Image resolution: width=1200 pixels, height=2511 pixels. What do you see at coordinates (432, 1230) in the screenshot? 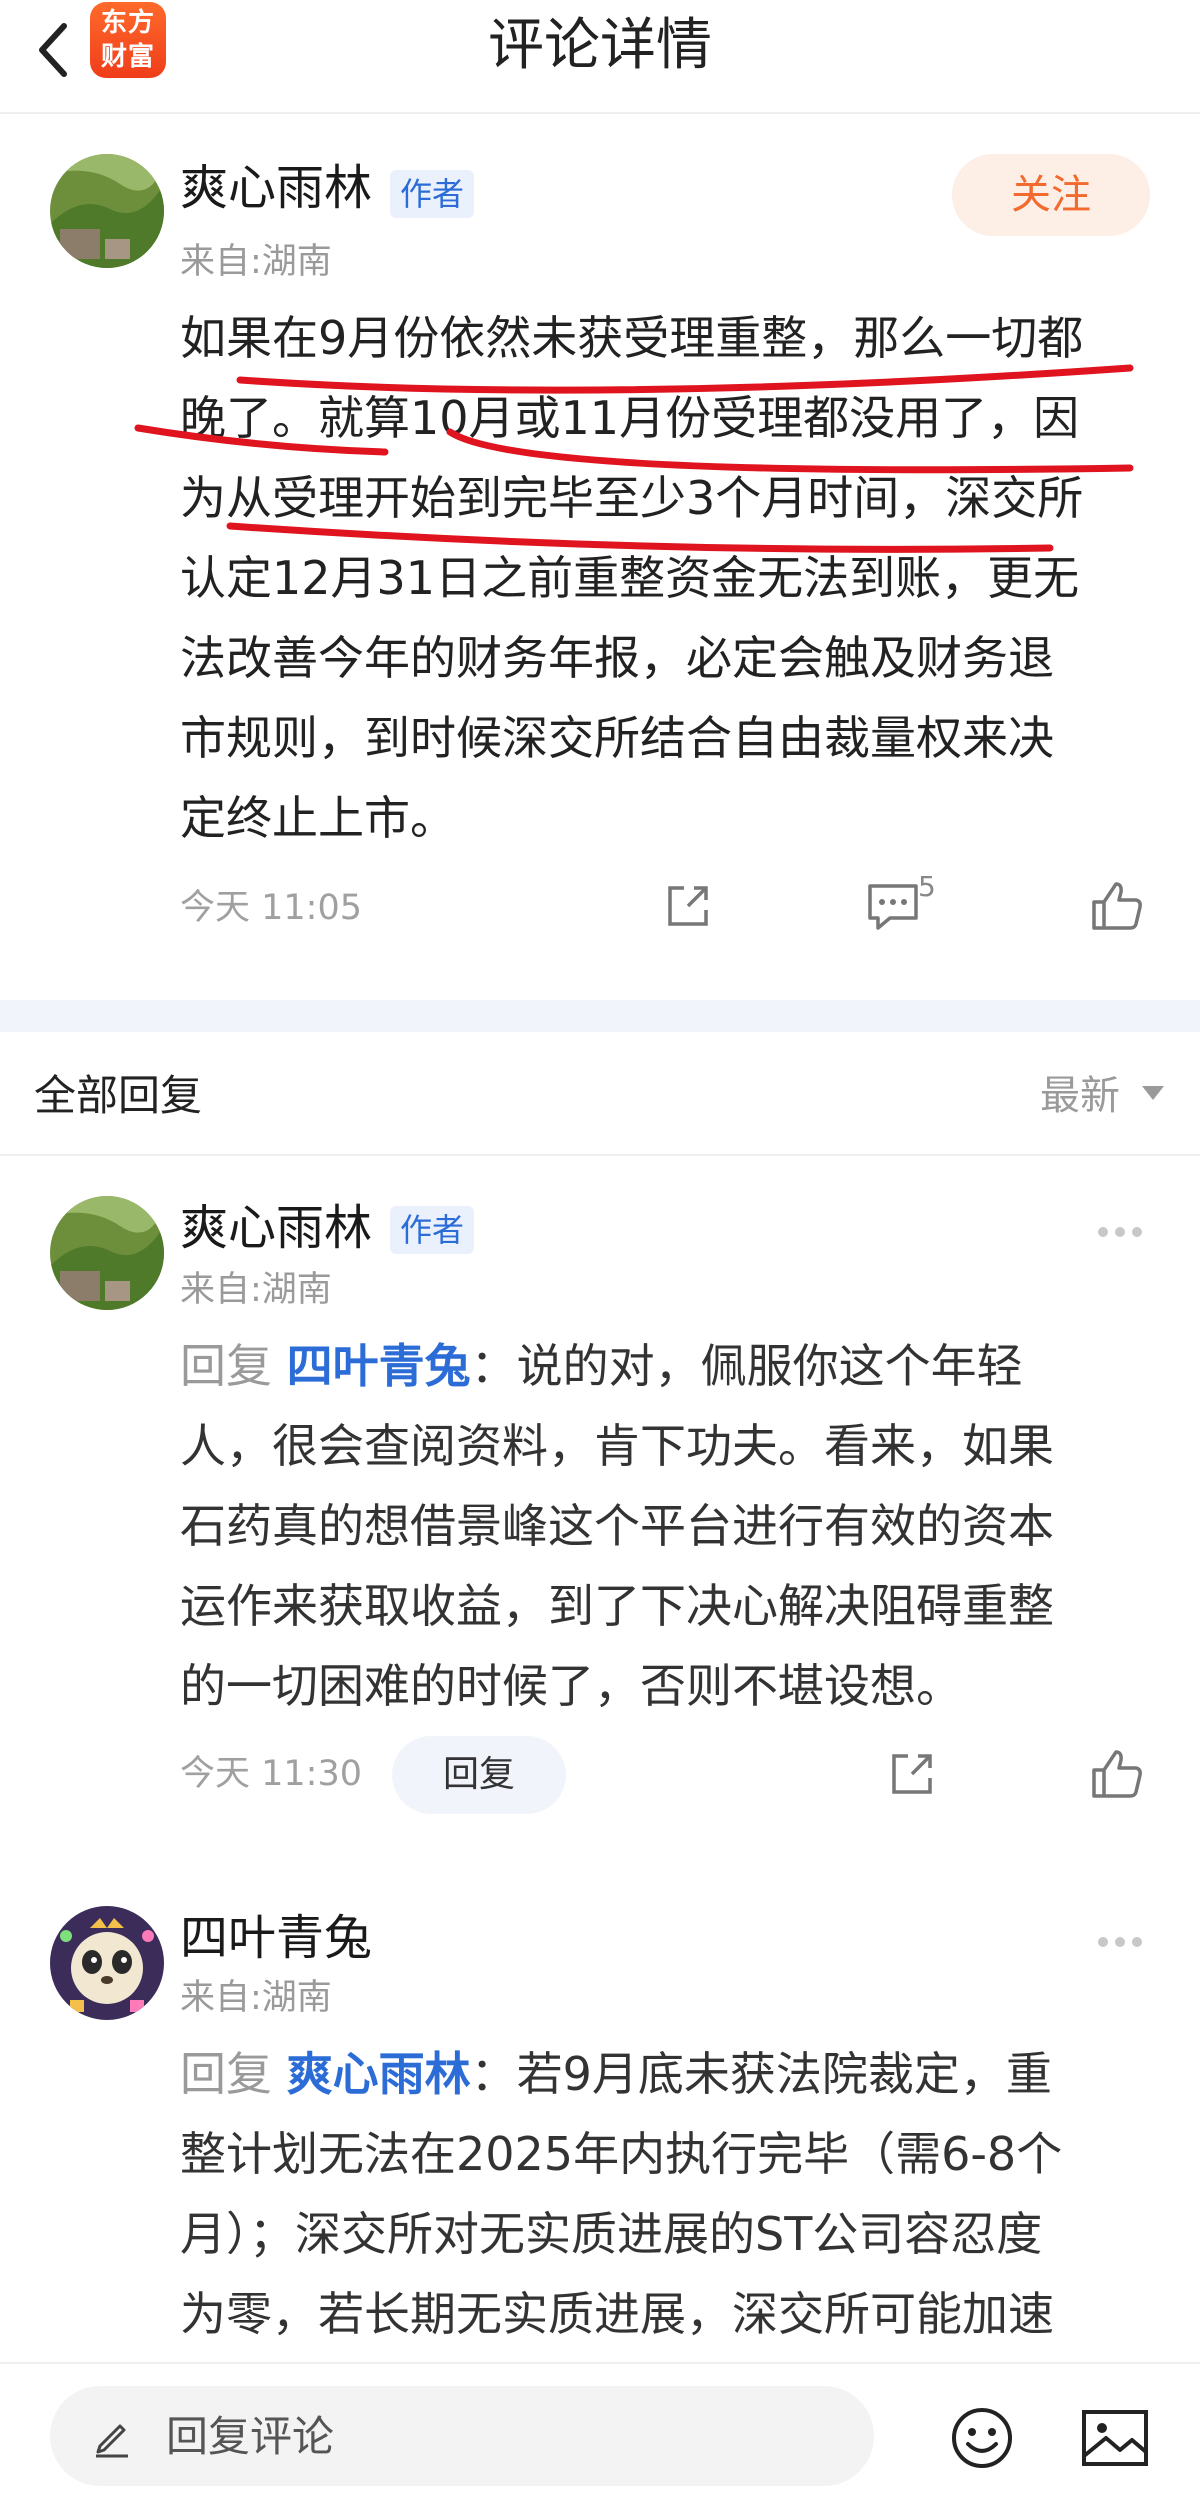
I see `author-badge: 作者` at bounding box center [432, 1230].